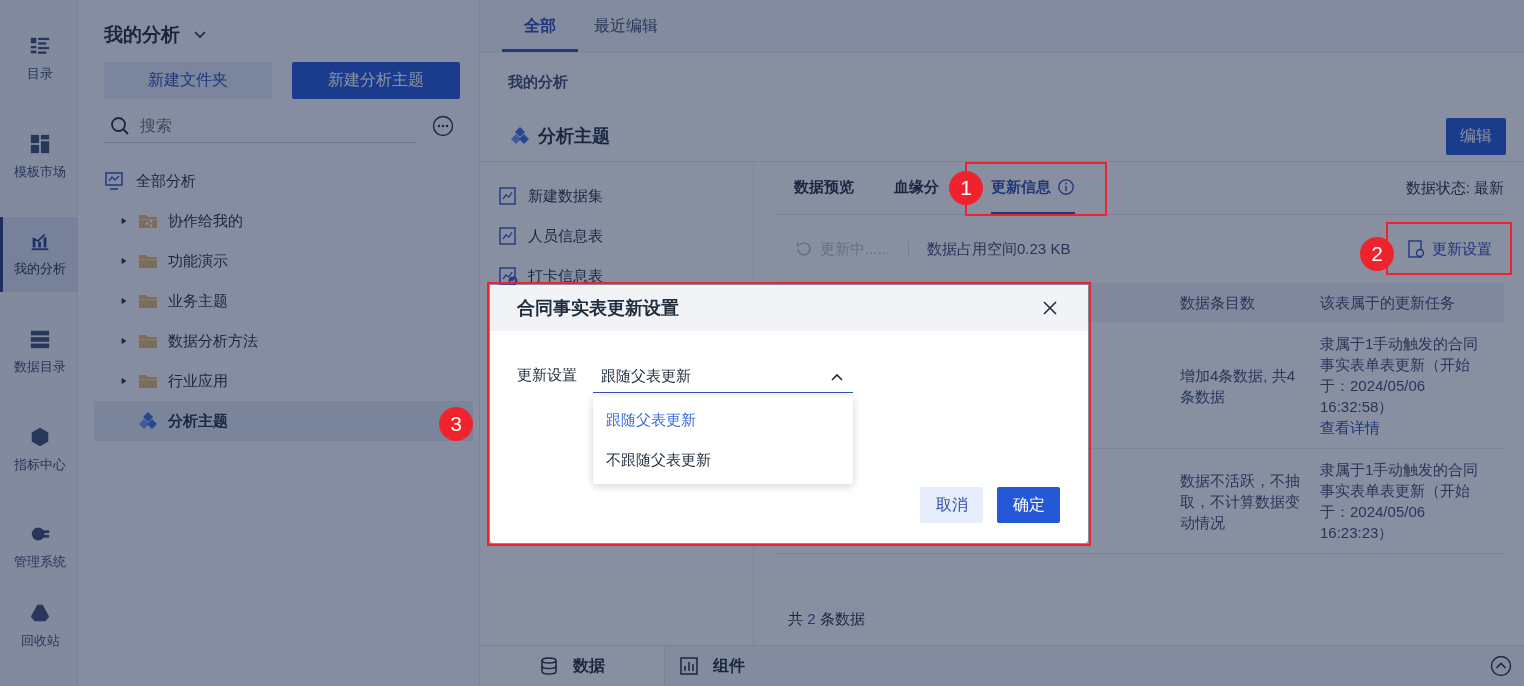  What do you see at coordinates (281, 301) in the screenshot?
I see `tree-item: 业务主题` at bounding box center [281, 301].